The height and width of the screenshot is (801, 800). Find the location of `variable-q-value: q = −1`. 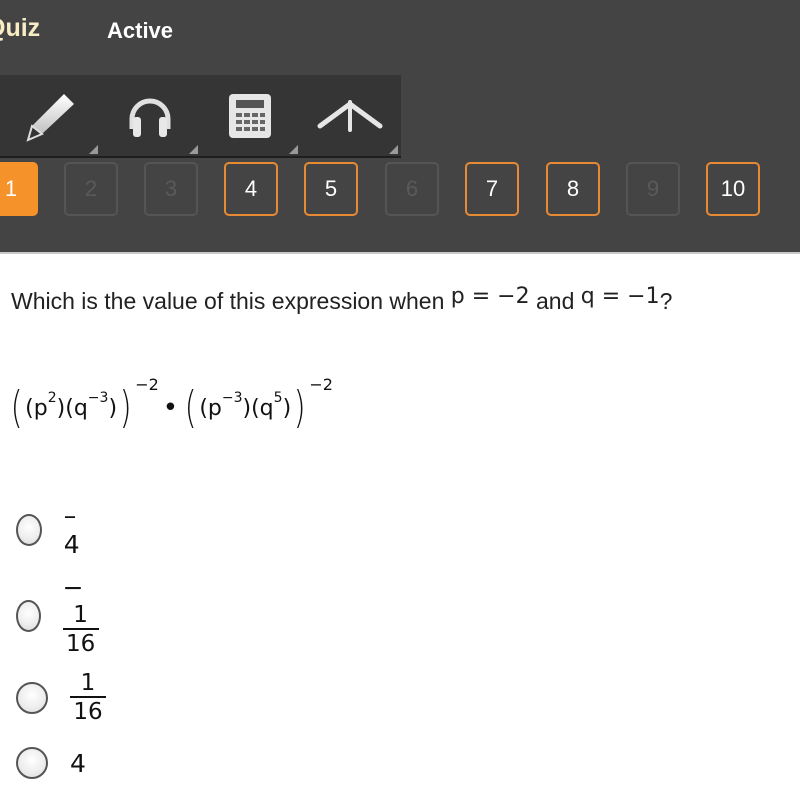

variable-q-value: q = −1 is located at coordinates (620, 296).